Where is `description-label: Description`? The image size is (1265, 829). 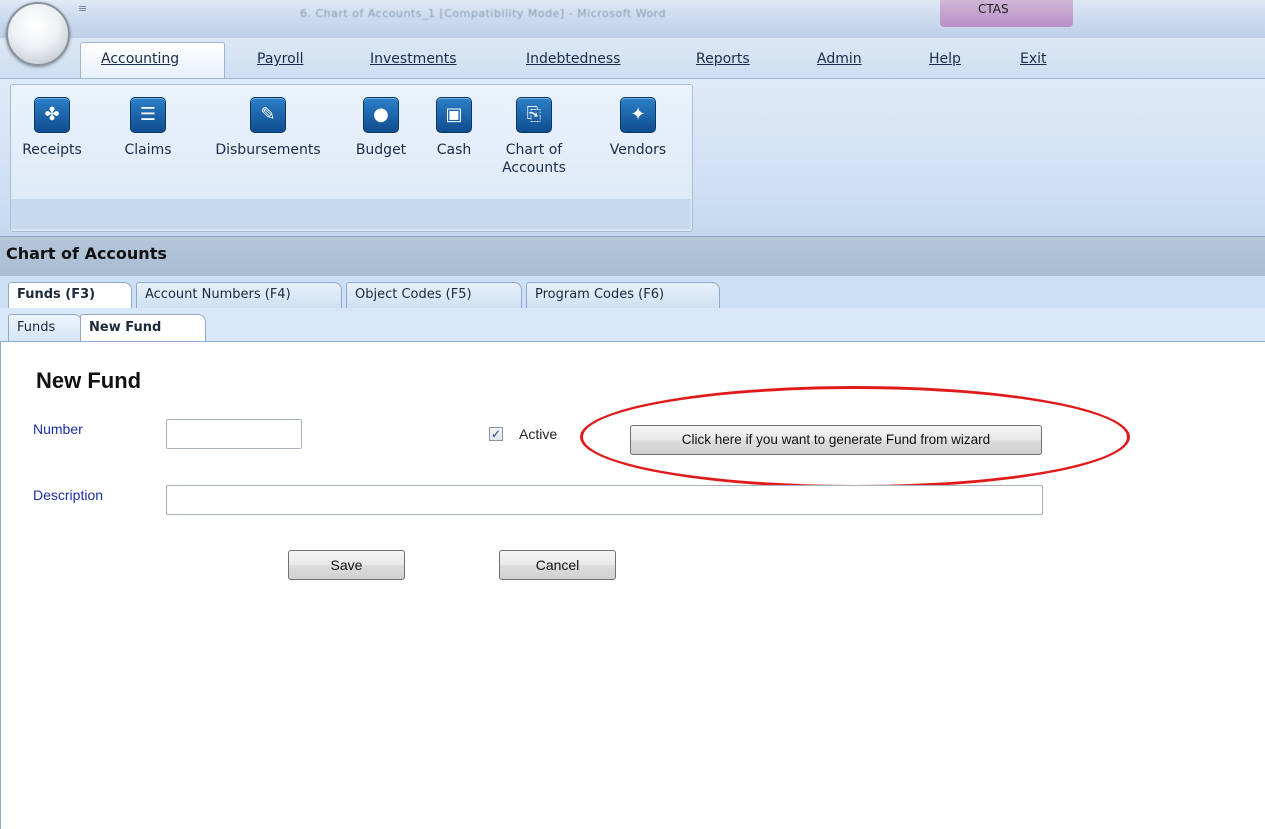 description-label: Description is located at coordinates (68, 495).